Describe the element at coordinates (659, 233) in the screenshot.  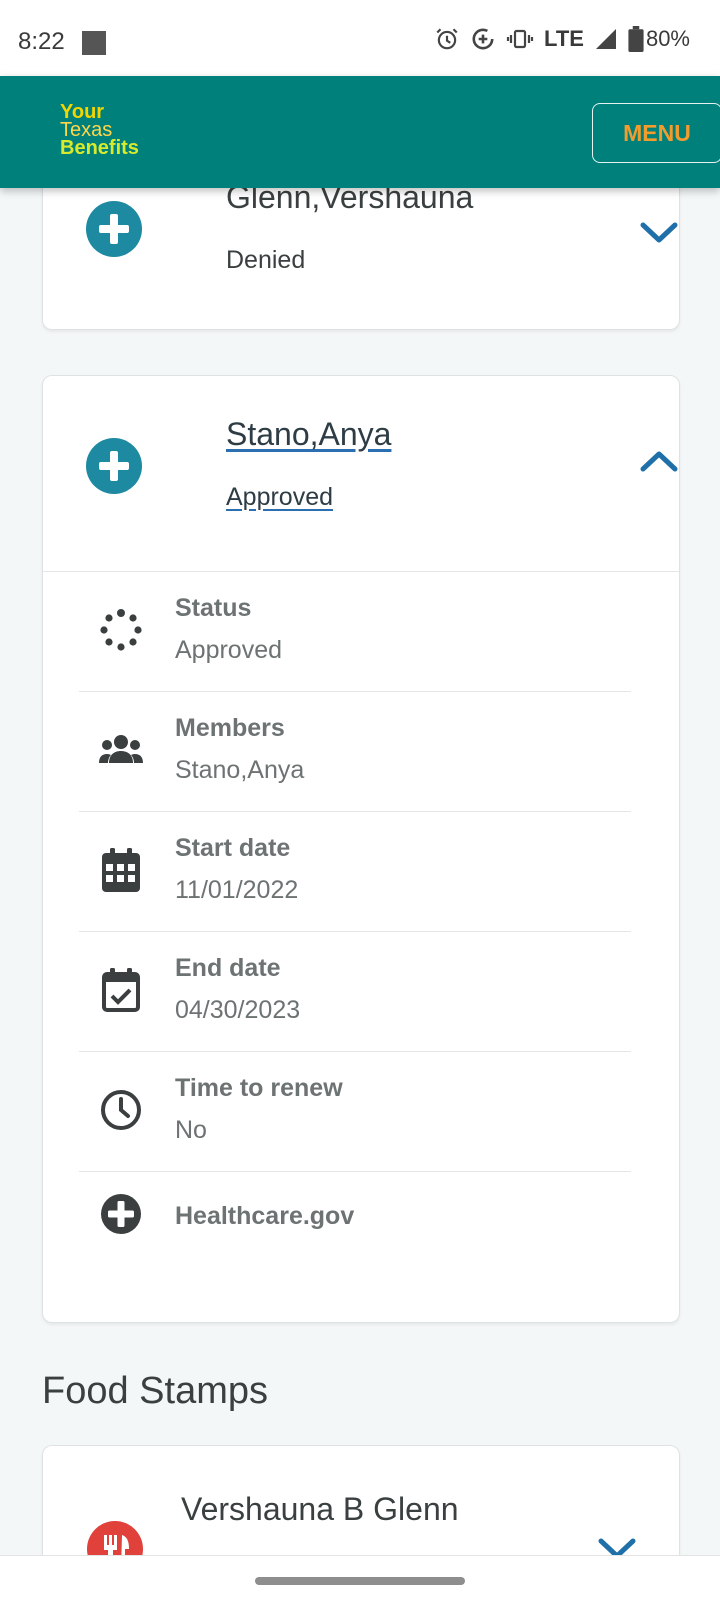
I see `chevron-down-icon` at that location.